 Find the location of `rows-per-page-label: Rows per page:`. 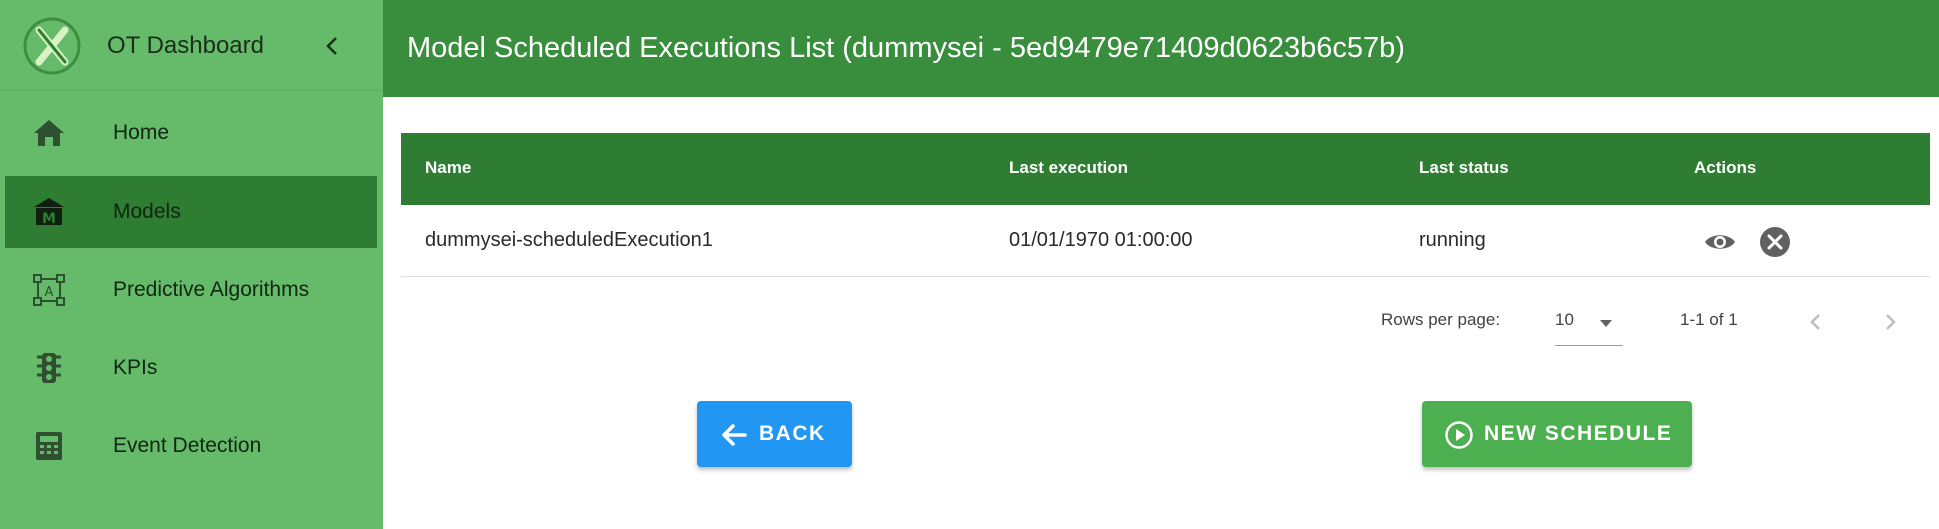

rows-per-page-label: Rows per page: is located at coordinates (1441, 319).